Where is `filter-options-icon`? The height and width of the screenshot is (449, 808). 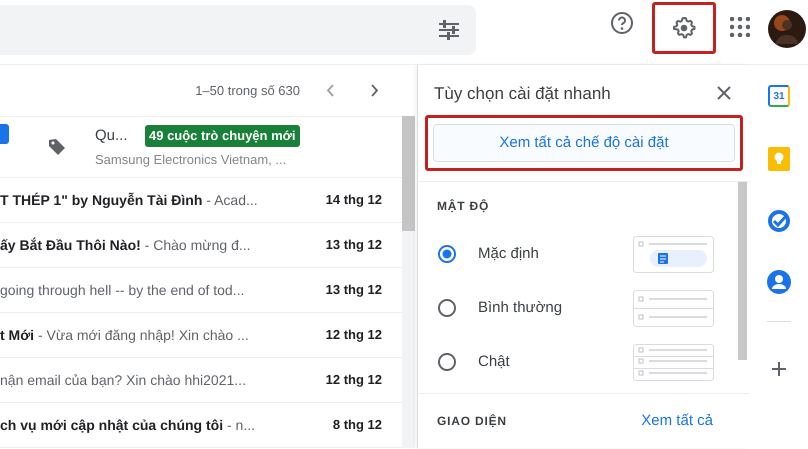
filter-options-icon is located at coordinates (449, 30).